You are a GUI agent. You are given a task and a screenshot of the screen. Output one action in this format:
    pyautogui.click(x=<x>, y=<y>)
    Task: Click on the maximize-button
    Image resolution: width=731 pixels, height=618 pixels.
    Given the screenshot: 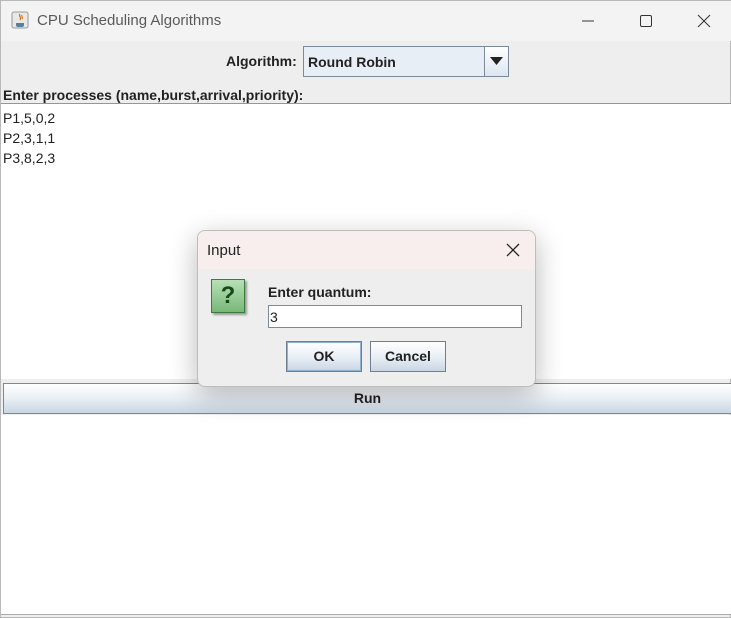 What is the action you would take?
    pyautogui.click(x=646, y=21)
    